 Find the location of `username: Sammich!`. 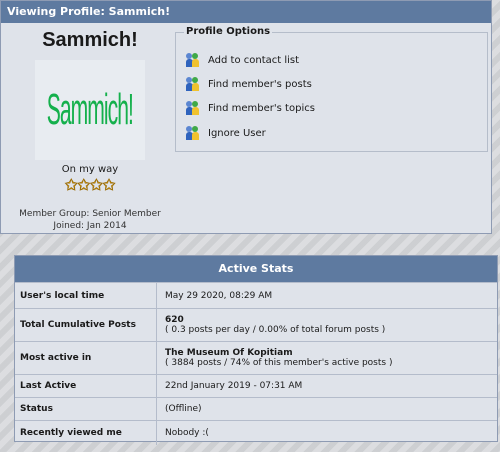

username: Sammich! is located at coordinates (90, 40).